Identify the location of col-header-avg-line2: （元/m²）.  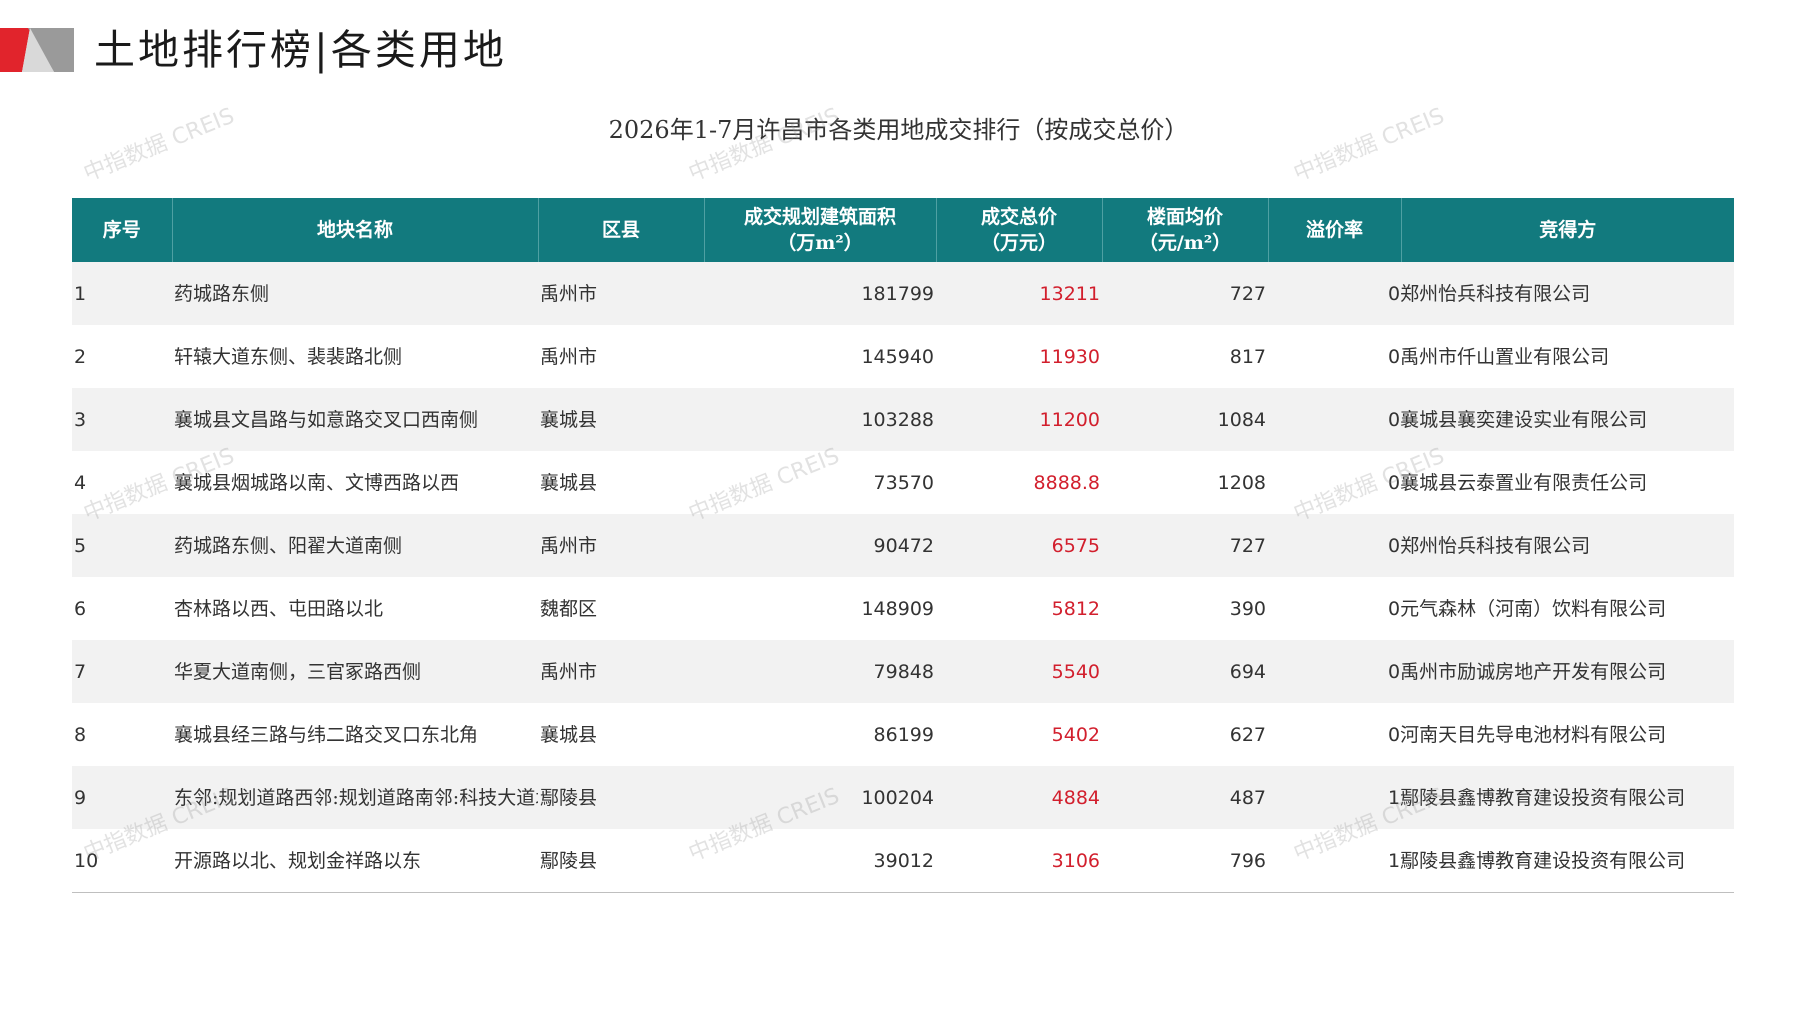
(1185, 243).